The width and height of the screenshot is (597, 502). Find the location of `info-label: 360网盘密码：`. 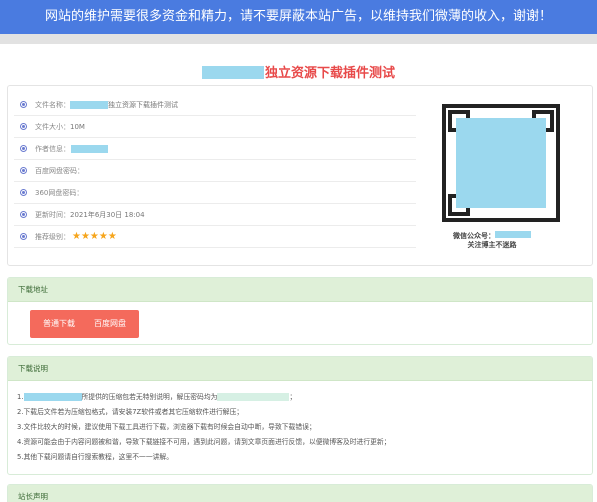

info-label: 360网盘密码： is located at coordinates (59, 192).